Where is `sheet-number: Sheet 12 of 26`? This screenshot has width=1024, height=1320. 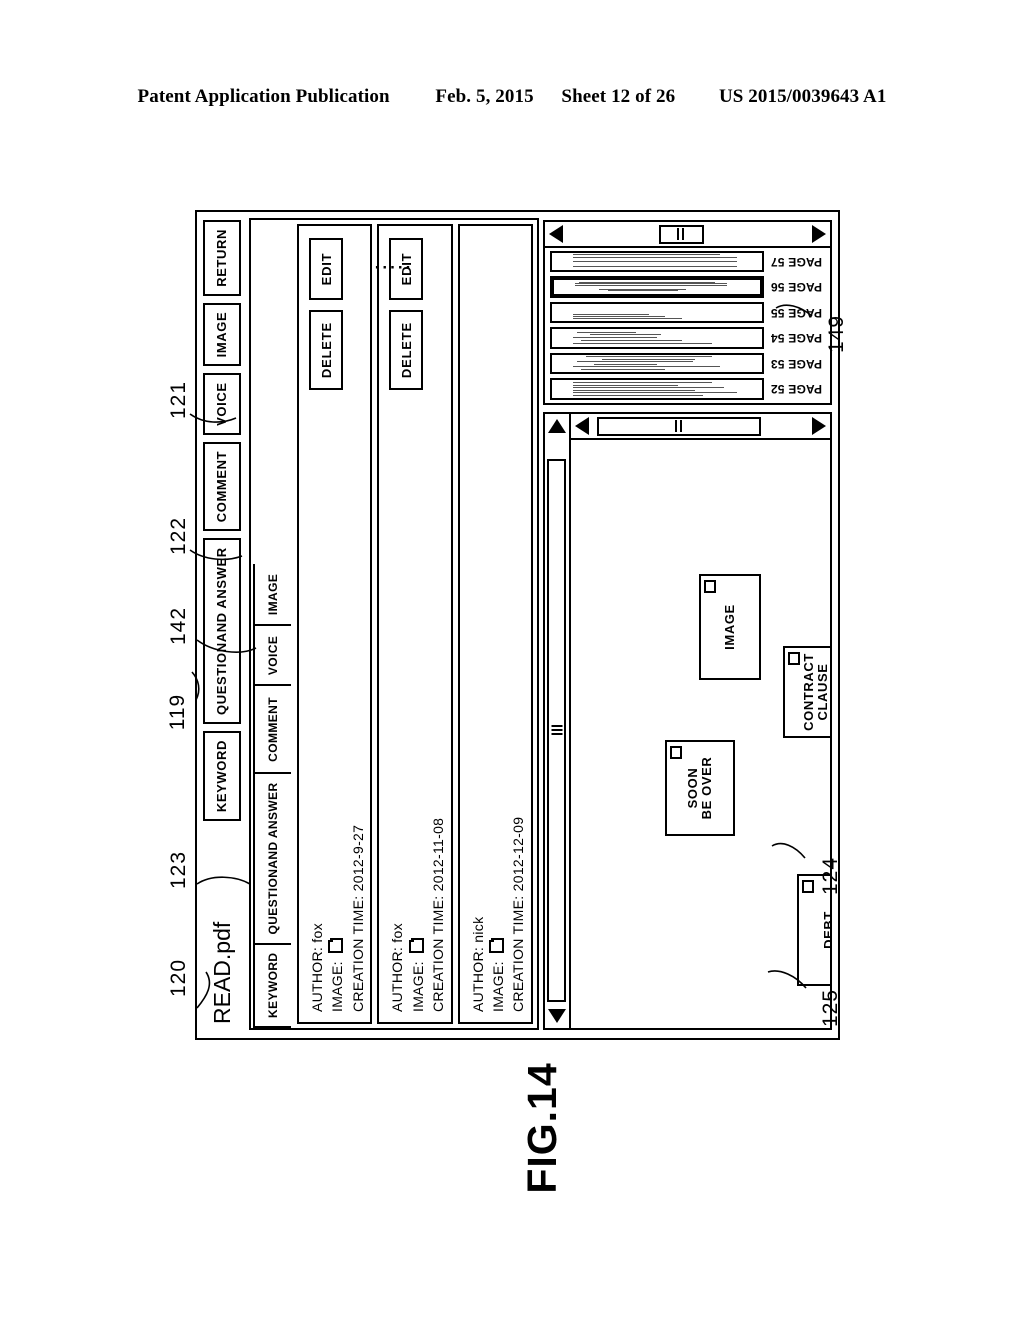 sheet-number: Sheet 12 of 26 is located at coordinates (618, 96).